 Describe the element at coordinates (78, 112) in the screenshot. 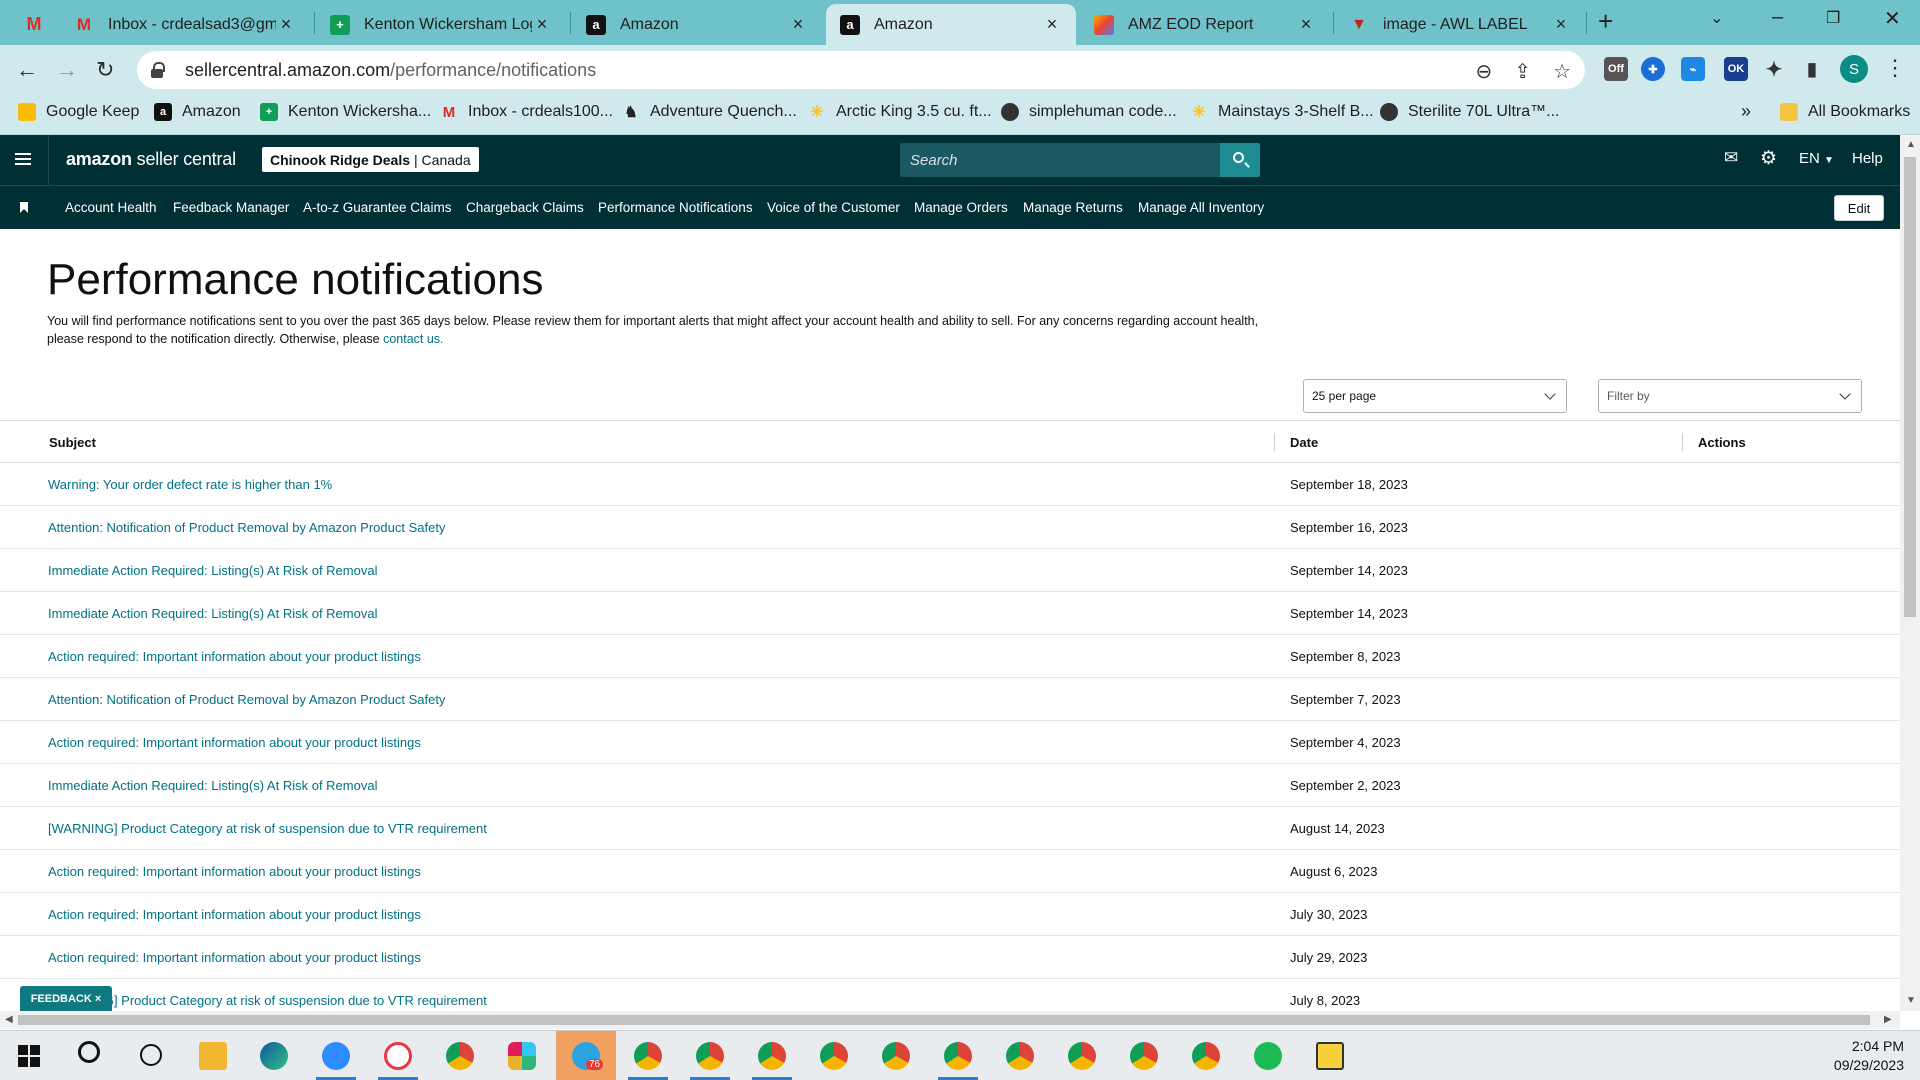

I see `bookmark-google-keep: Google Keep` at that location.